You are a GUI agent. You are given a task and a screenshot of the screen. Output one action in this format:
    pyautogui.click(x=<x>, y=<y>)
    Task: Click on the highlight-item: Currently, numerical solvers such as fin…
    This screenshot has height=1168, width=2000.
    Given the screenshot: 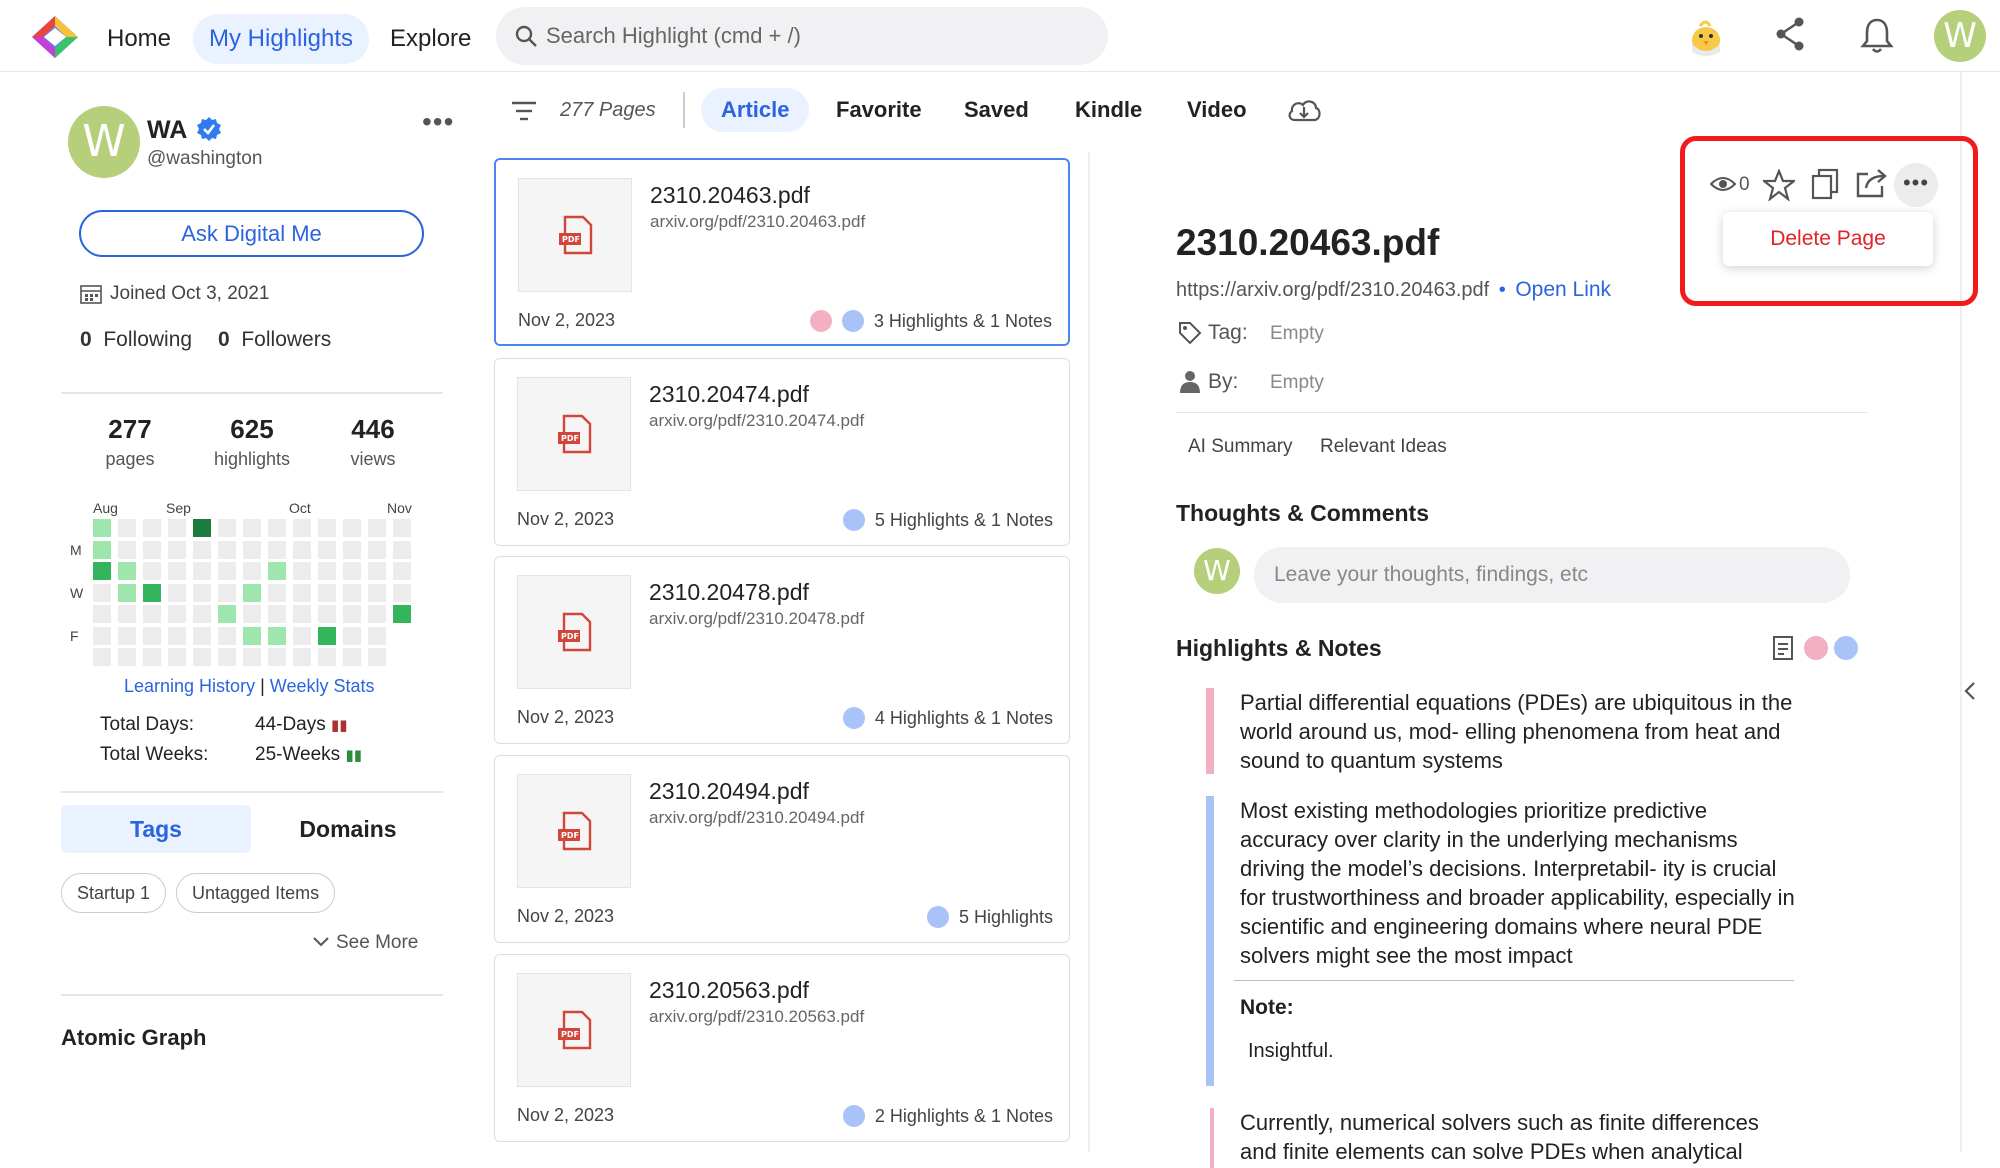 What is the action you would take?
    pyautogui.click(x=1505, y=1138)
    